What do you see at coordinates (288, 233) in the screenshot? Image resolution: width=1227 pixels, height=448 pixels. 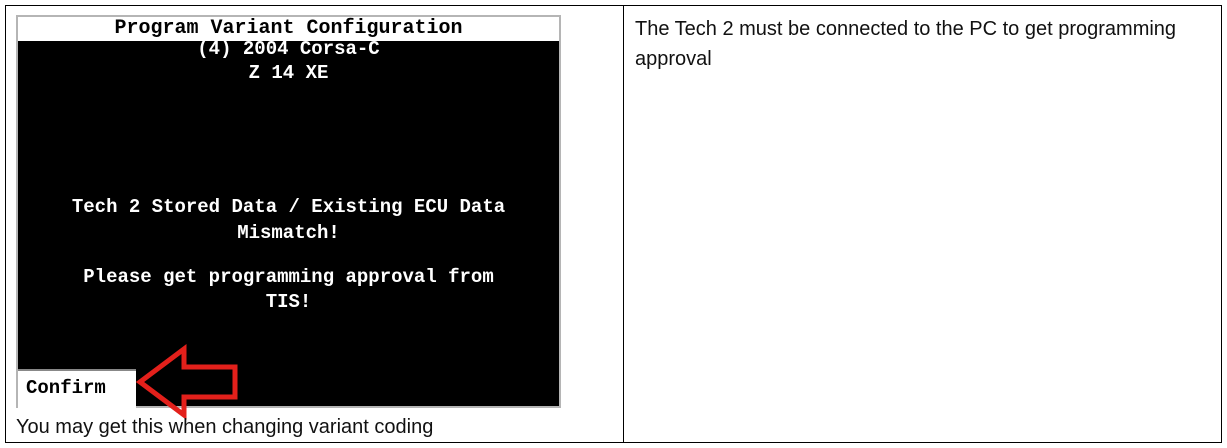 I see `mismatch-message-line2: Mismatch!` at bounding box center [288, 233].